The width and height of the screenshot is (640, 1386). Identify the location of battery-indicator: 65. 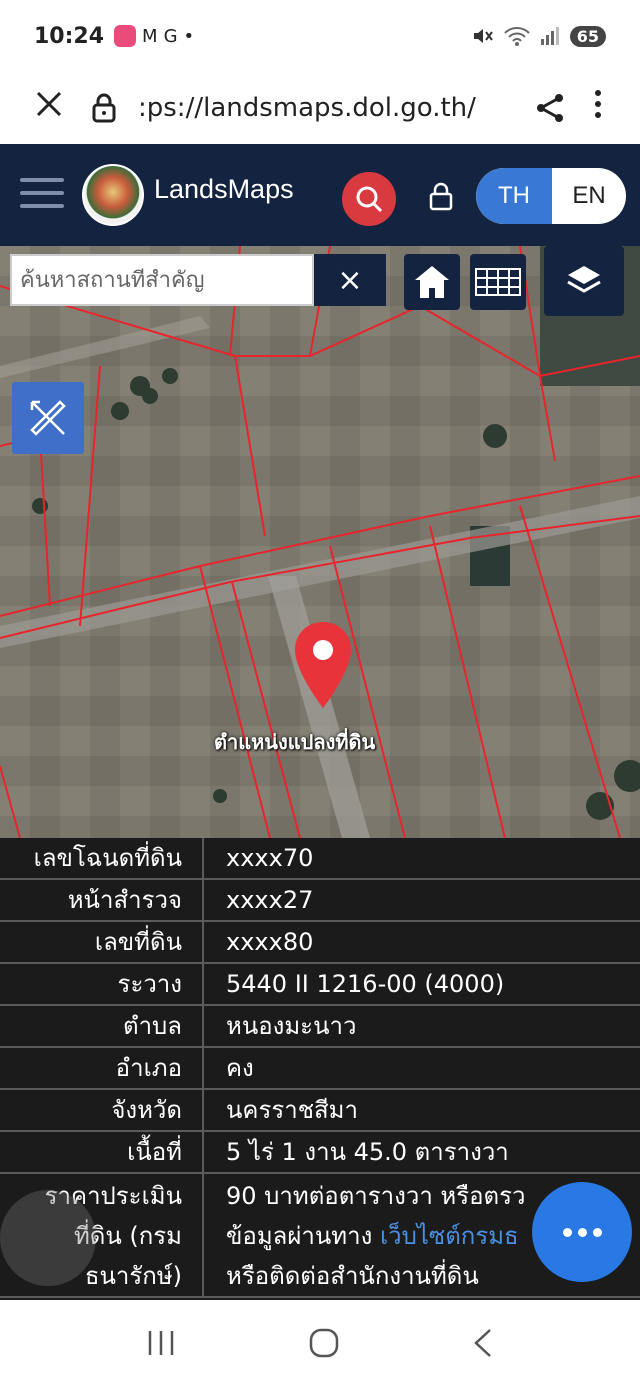
(587, 36).